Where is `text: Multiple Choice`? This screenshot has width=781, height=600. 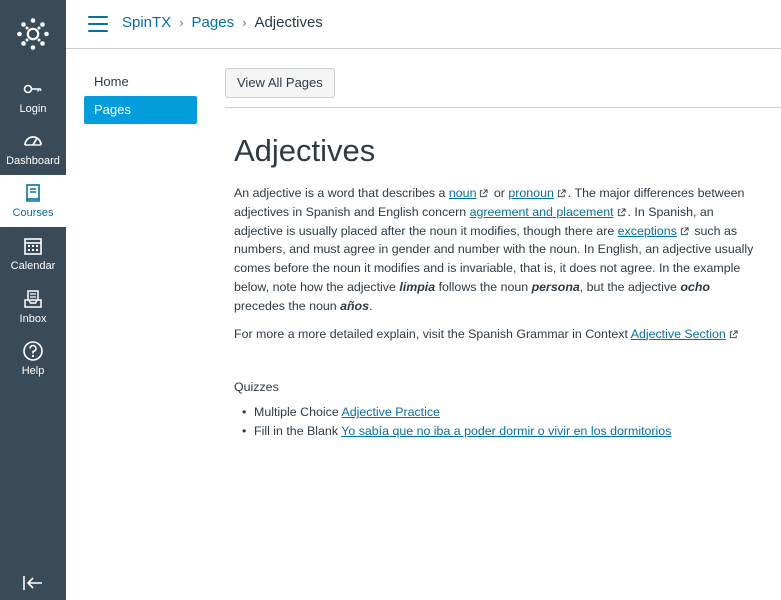
text: Multiple Choice is located at coordinates (298, 412).